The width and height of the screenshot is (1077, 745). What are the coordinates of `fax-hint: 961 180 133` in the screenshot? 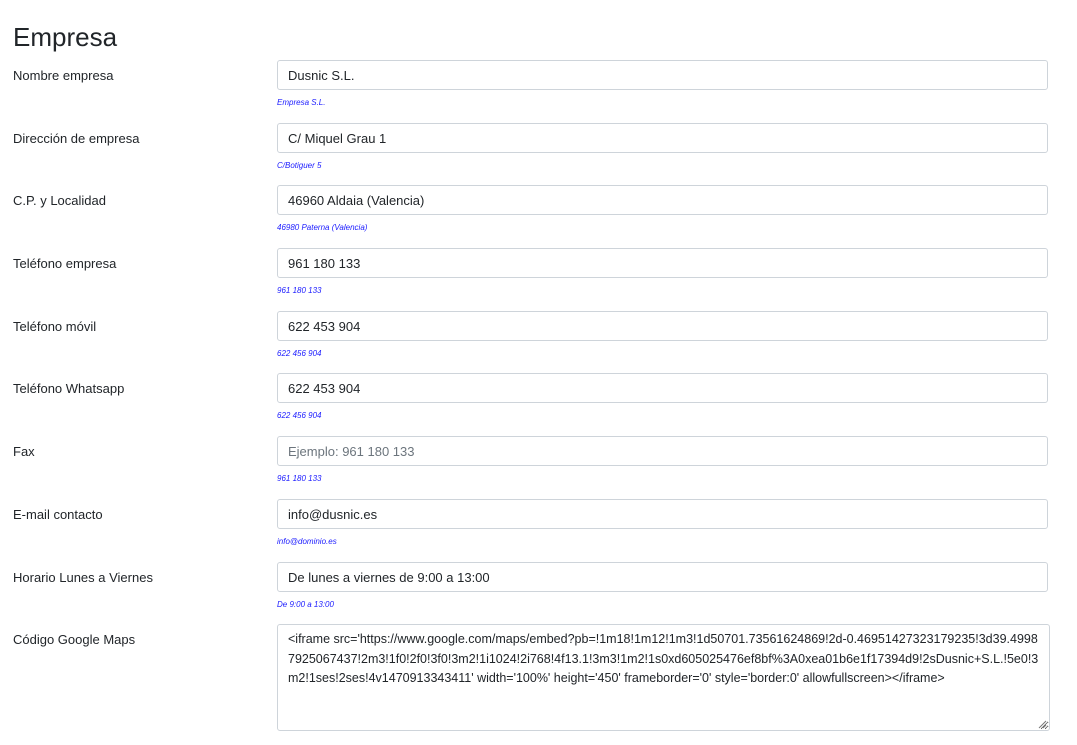 It's located at (299, 478).